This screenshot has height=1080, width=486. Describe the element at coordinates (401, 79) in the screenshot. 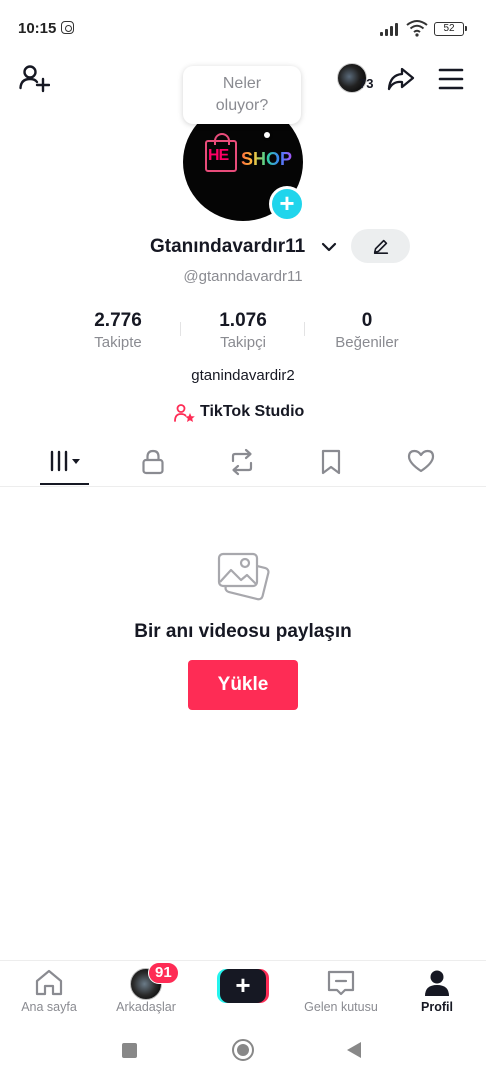

I see `share-icon` at that location.